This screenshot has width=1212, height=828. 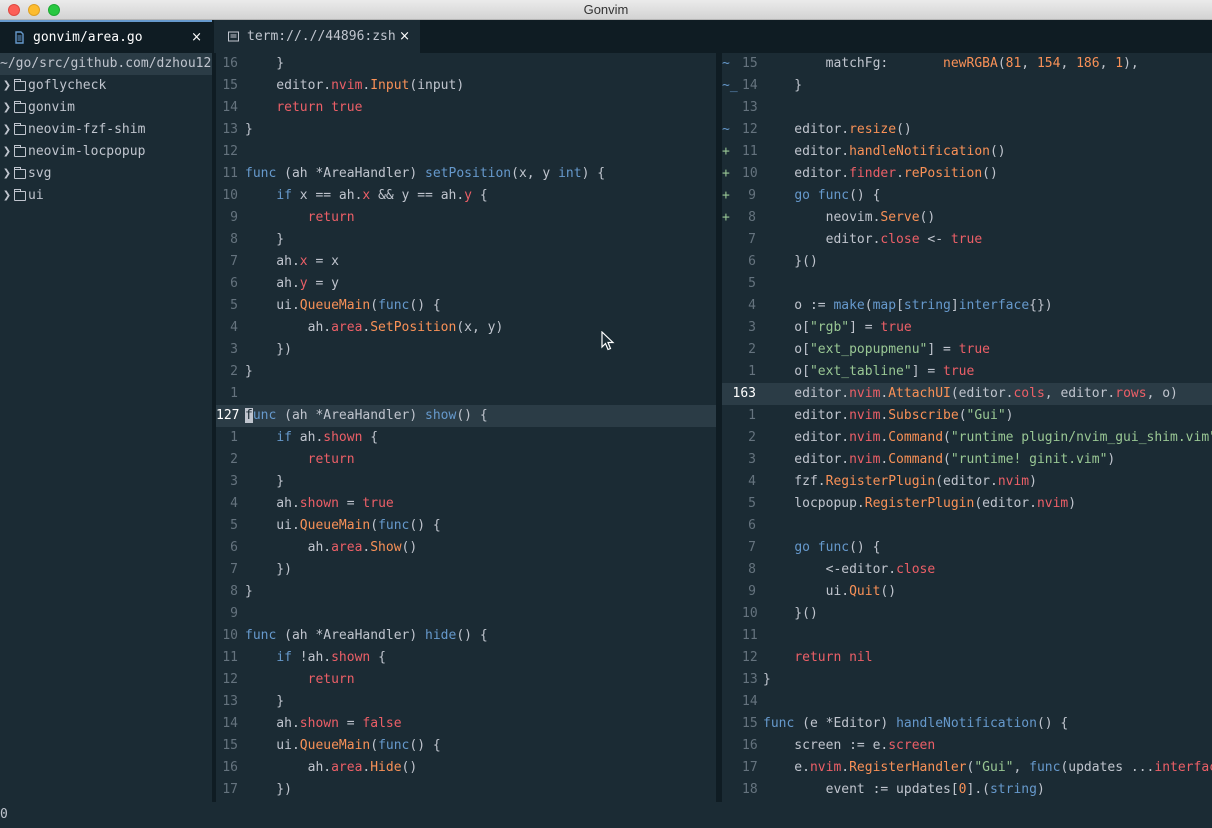 I want to click on code-line: 11 if !ah.shown {, so click(x=466, y=658).